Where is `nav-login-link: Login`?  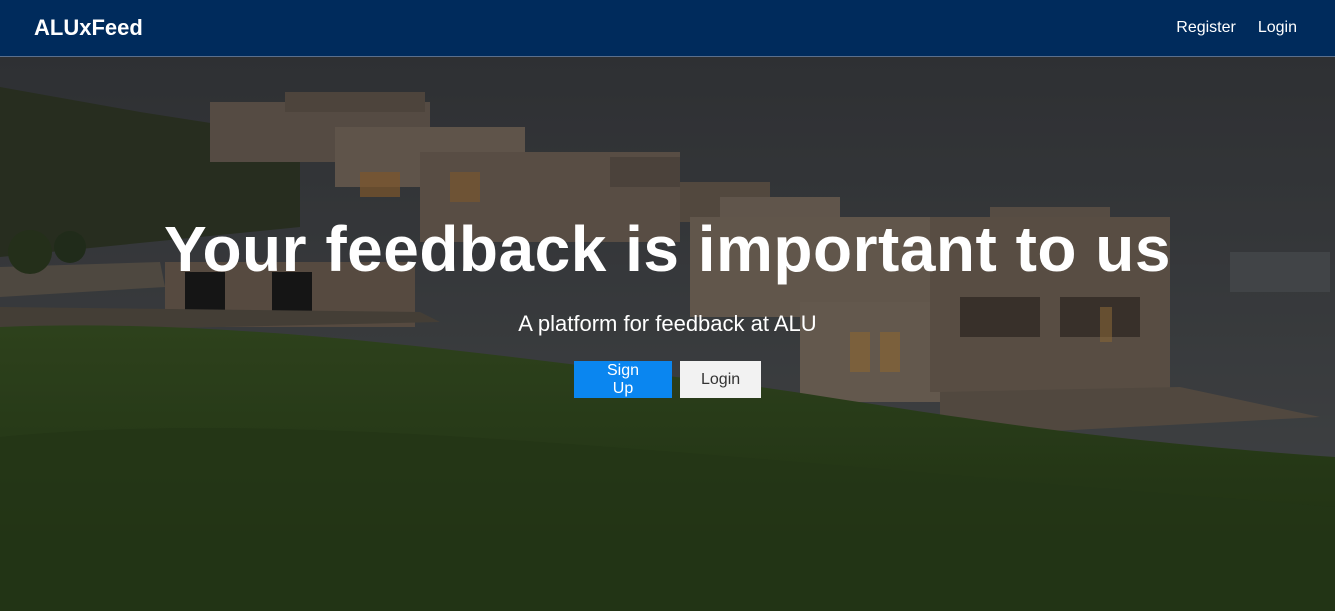 nav-login-link: Login is located at coordinates (1277, 28).